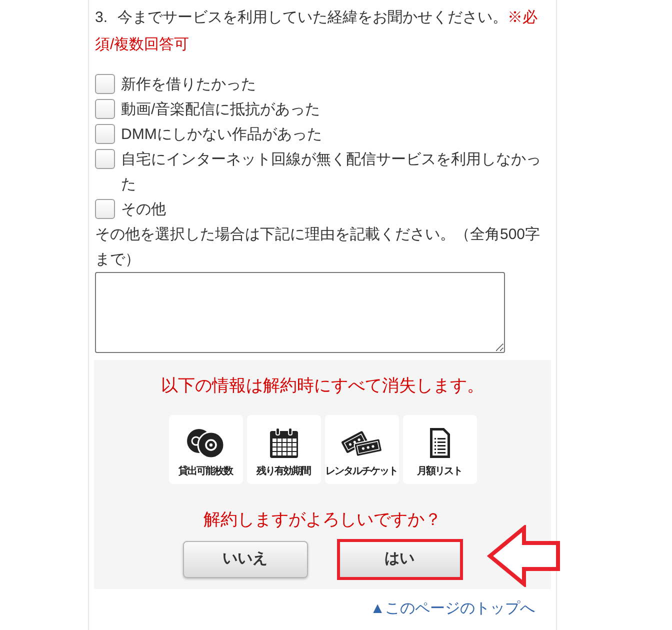 This screenshot has width=672, height=630. I want to click on warning-heading: 以下の情報は解約時にすべて消失します。, so click(322, 386).